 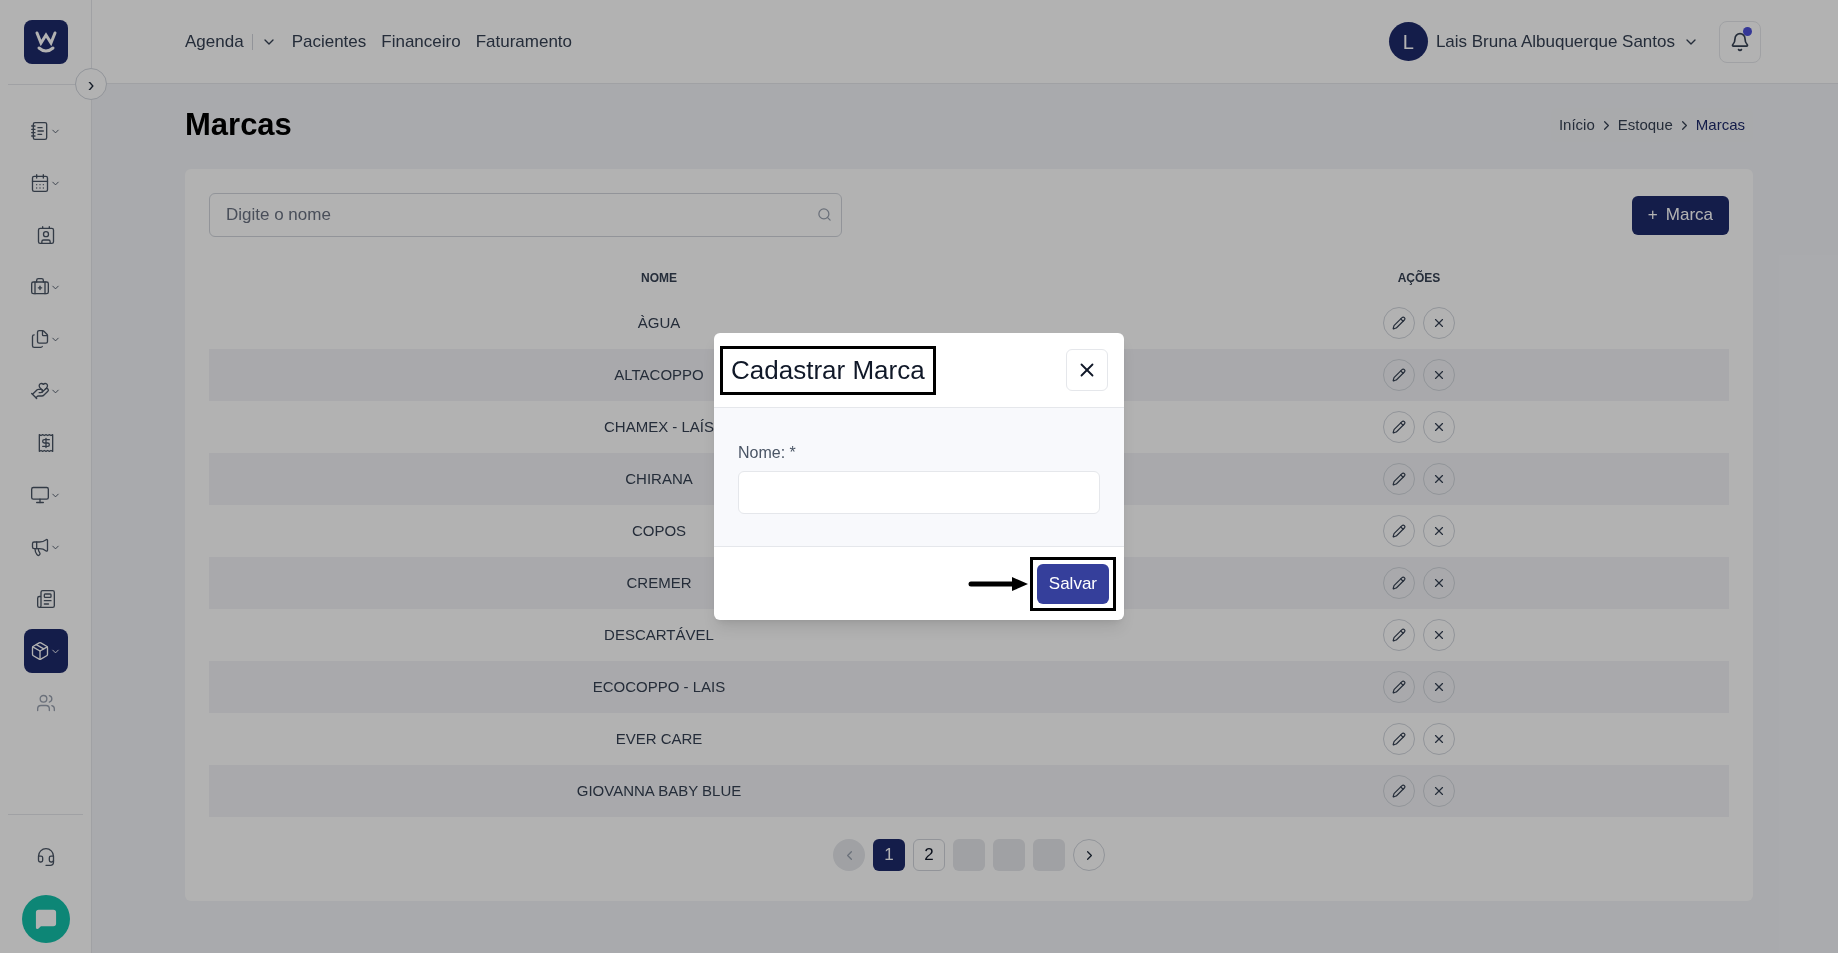 What do you see at coordinates (45, 42) in the screenshot?
I see `logo-icon` at bounding box center [45, 42].